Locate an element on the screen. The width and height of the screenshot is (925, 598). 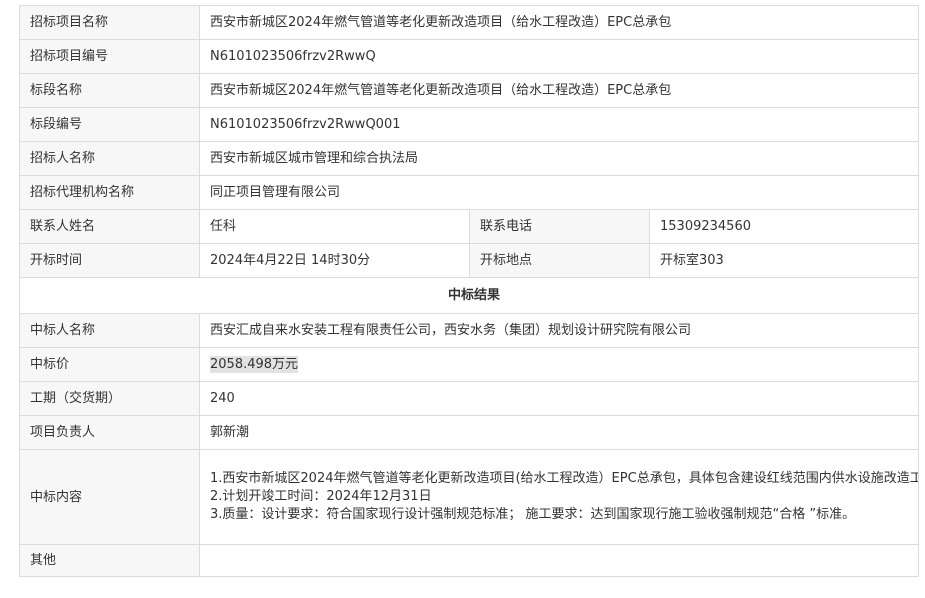
price-cell: 2058.498万元 is located at coordinates (559, 364).